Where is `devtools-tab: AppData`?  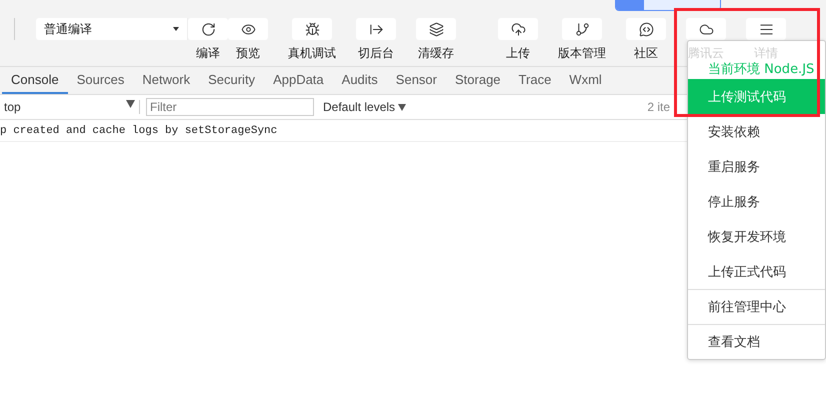
devtools-tab: AppData is located at coordinates (298, 80).